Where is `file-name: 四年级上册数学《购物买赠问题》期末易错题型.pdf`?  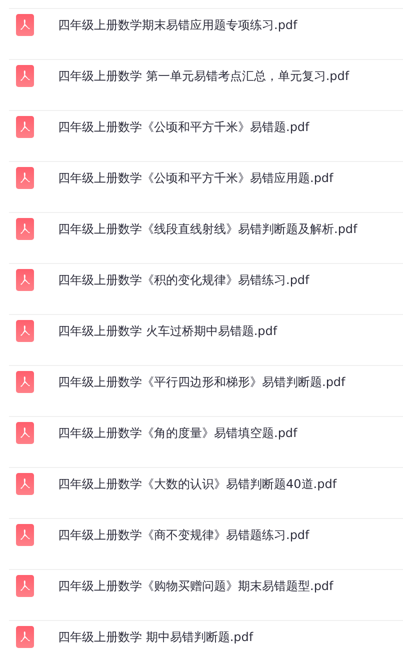 file-name: 四年级上册数学《购物买赠问题》期末易错题型.pdf is located at coordinates (196, 586).